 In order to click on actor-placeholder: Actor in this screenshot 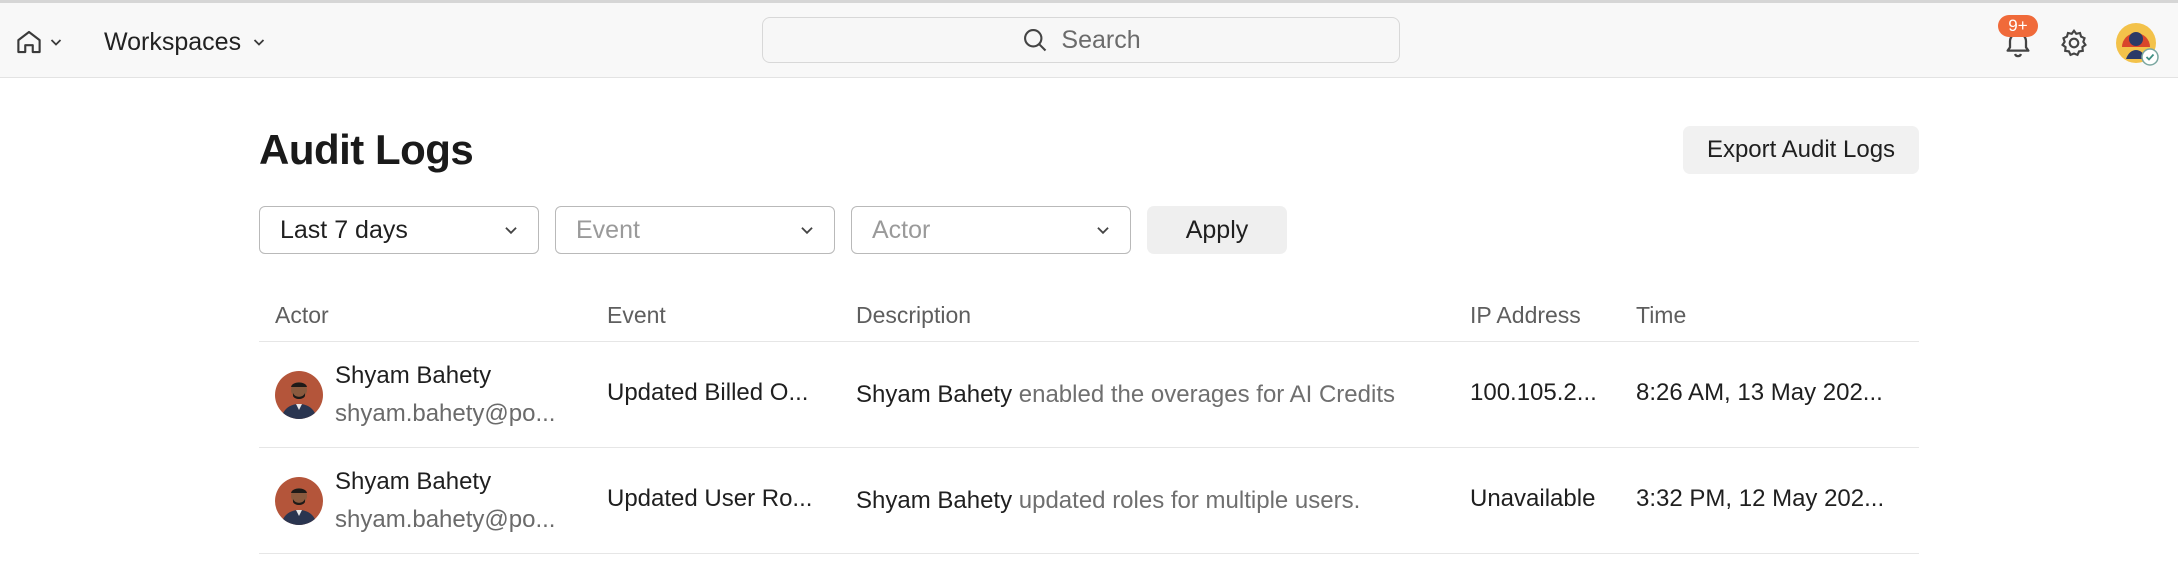, I will do `click(901, 229)`.